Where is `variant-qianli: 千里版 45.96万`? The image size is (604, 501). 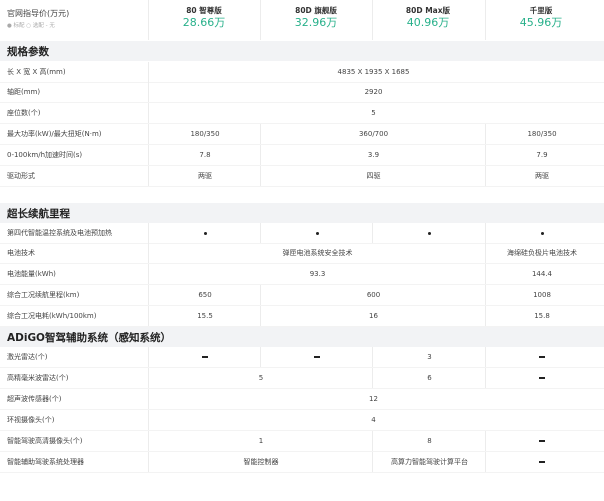
variant-qianli: 千里版 45.96万 is located at coordinates (541, 18).